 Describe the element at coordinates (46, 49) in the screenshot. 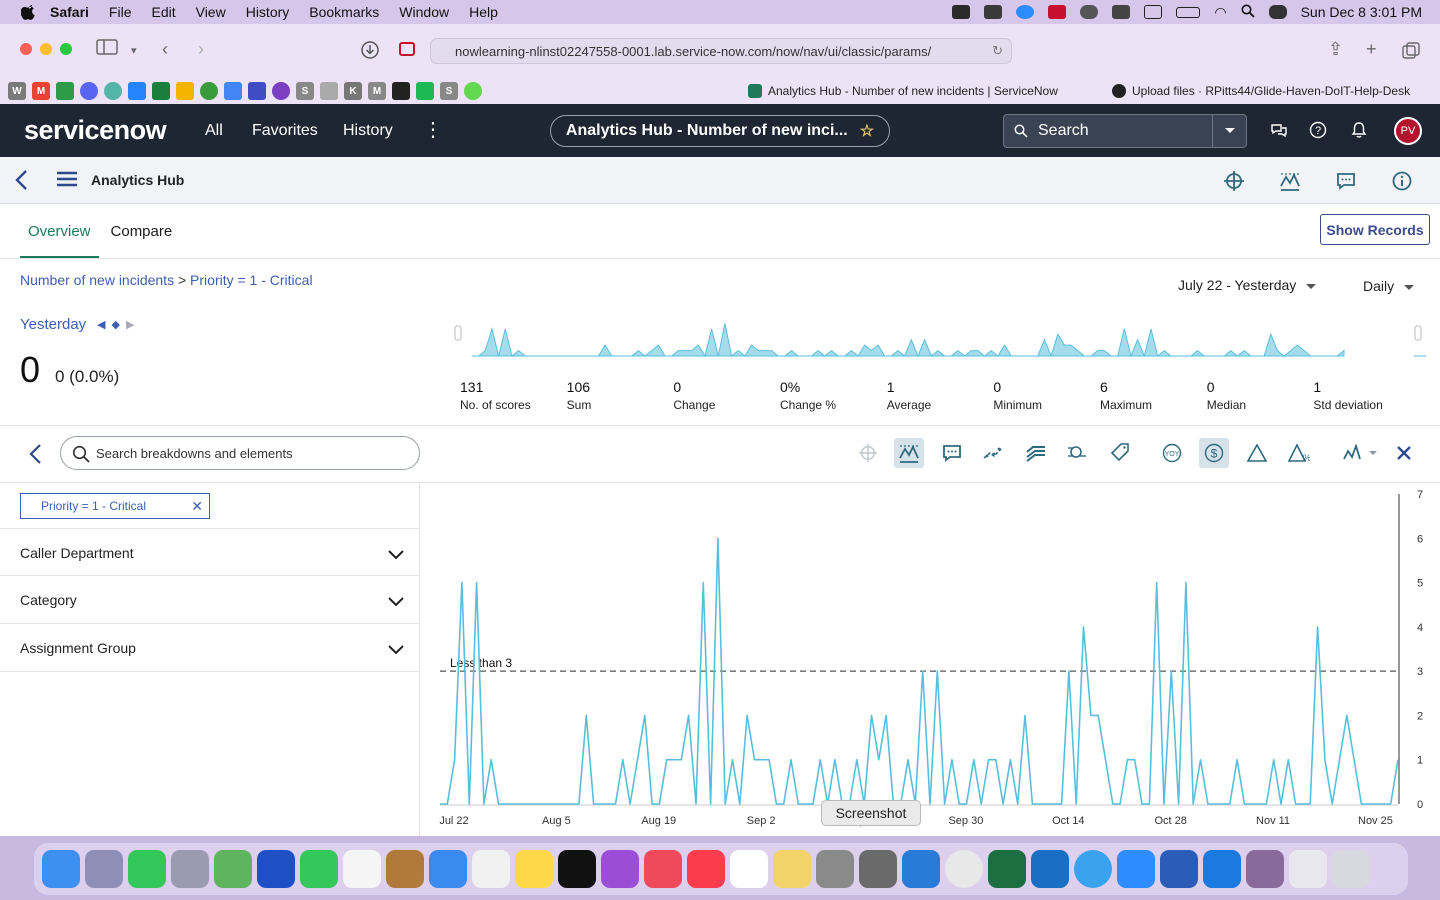

I see `minimize-window-button` at that location.